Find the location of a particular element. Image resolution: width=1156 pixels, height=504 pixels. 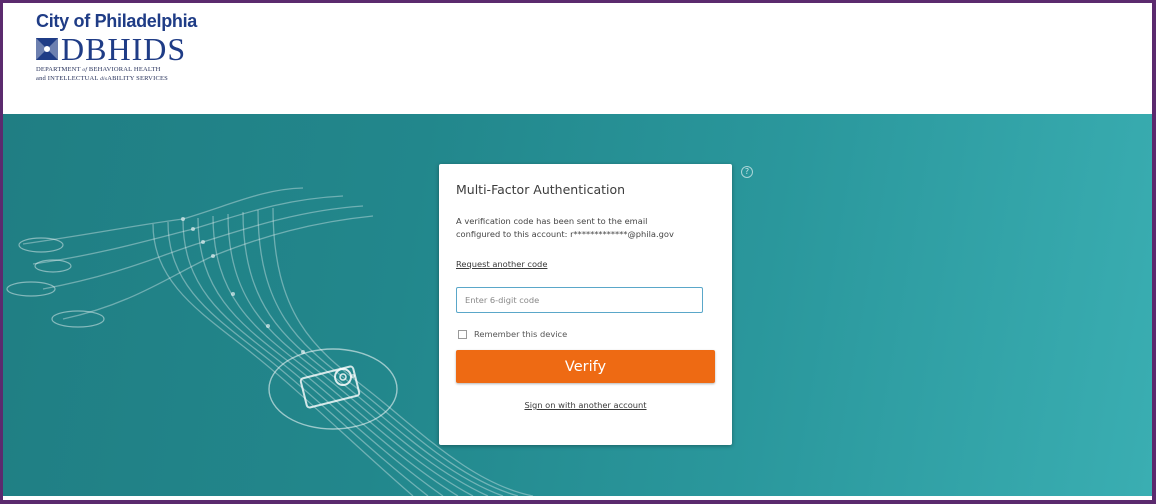

mfa-title: Multi-Factor Authentication is located at coordinates (541, 189).